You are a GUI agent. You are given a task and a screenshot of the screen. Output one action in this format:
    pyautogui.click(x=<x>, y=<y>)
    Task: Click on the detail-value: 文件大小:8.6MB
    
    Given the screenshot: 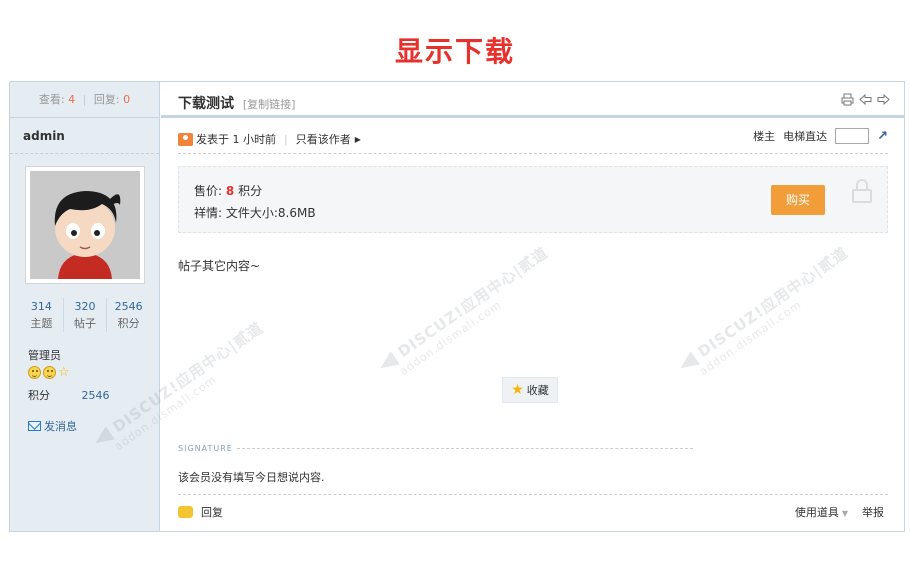 What is the action you would take?
    pyautogui.click(x=270, y=213)
    